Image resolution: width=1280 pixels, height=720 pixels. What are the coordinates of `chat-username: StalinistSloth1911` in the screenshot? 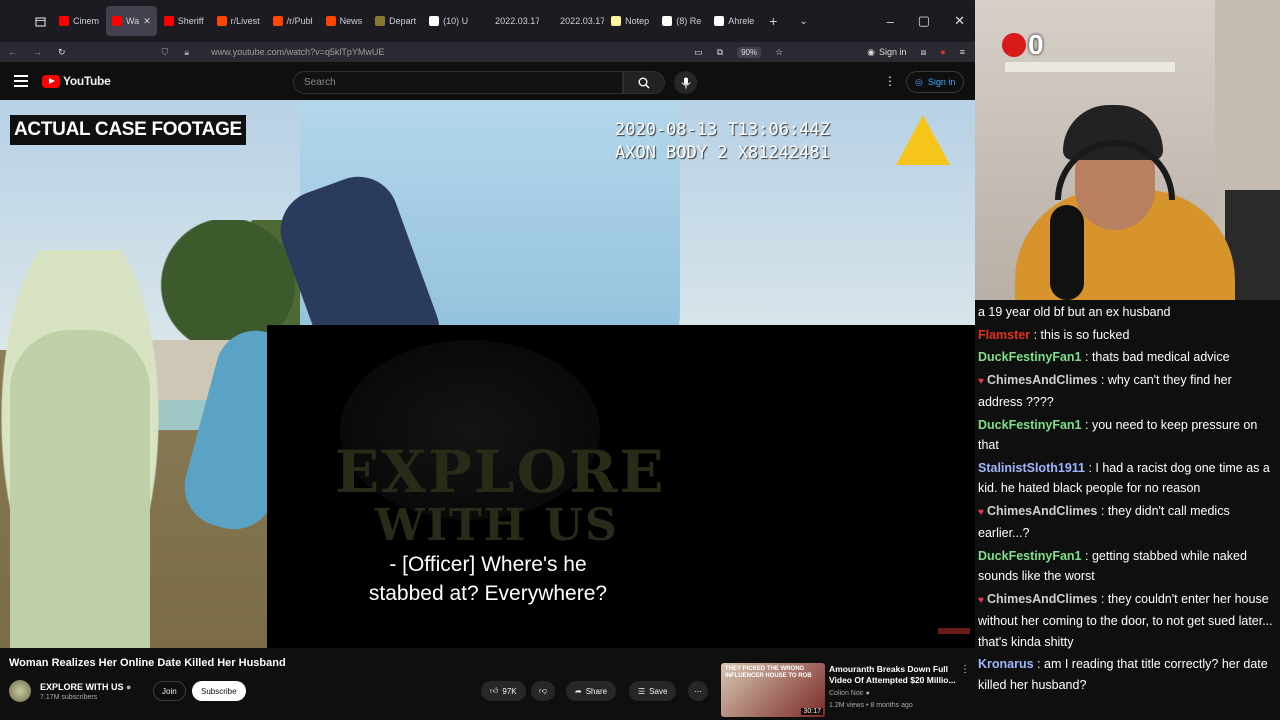 It's located at (1031, 468).